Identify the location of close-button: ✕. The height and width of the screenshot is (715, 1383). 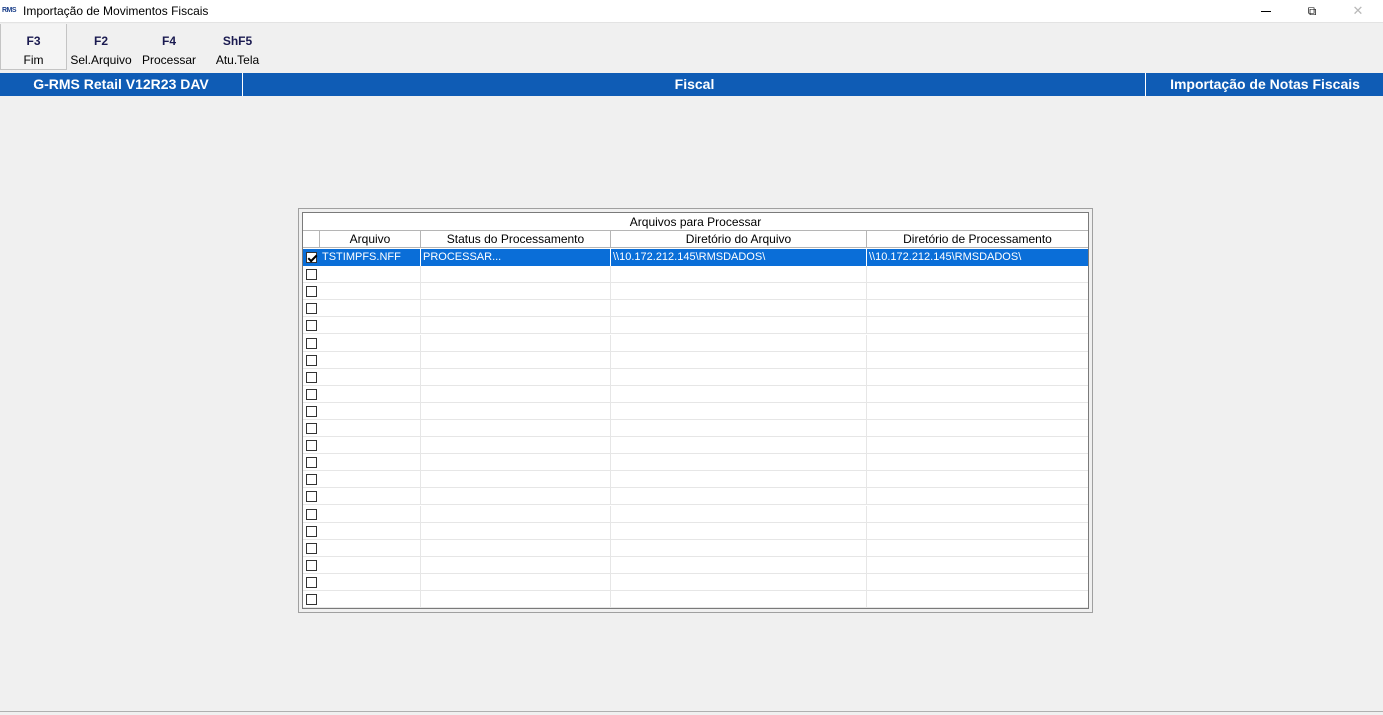
(1358, 11).